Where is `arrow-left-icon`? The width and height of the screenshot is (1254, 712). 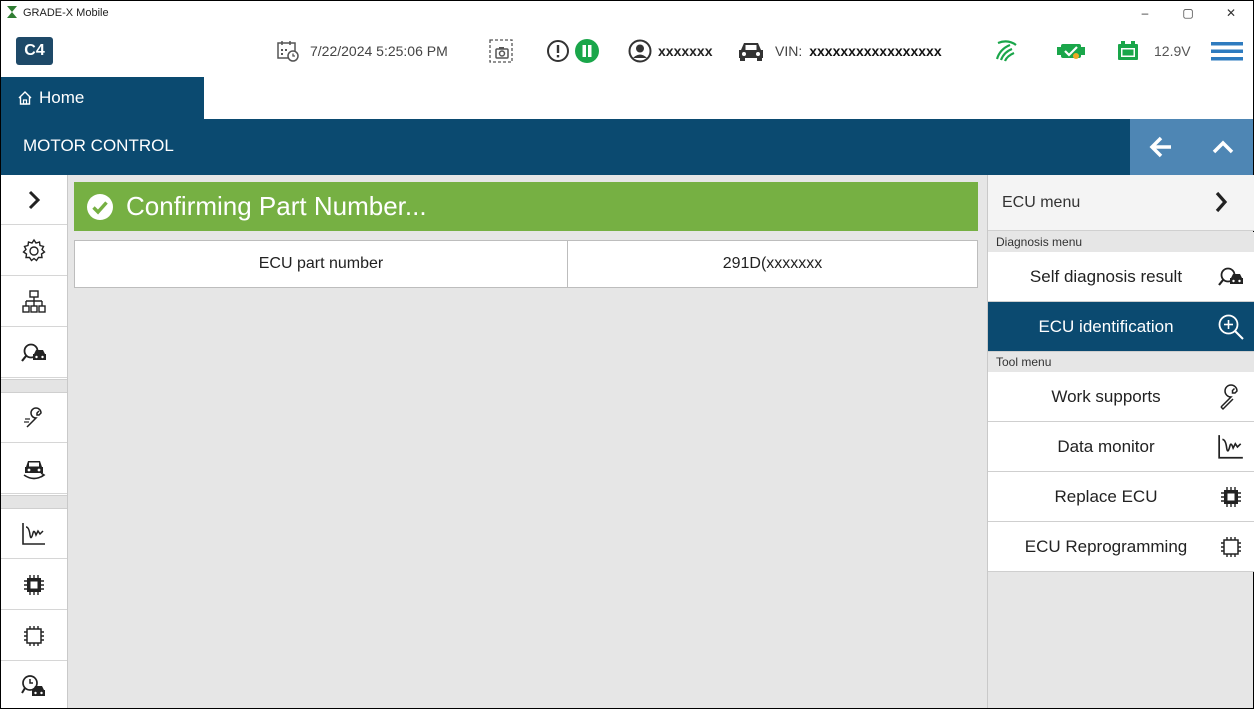
arrow-left-icon is located at coordinates (1160, 147).